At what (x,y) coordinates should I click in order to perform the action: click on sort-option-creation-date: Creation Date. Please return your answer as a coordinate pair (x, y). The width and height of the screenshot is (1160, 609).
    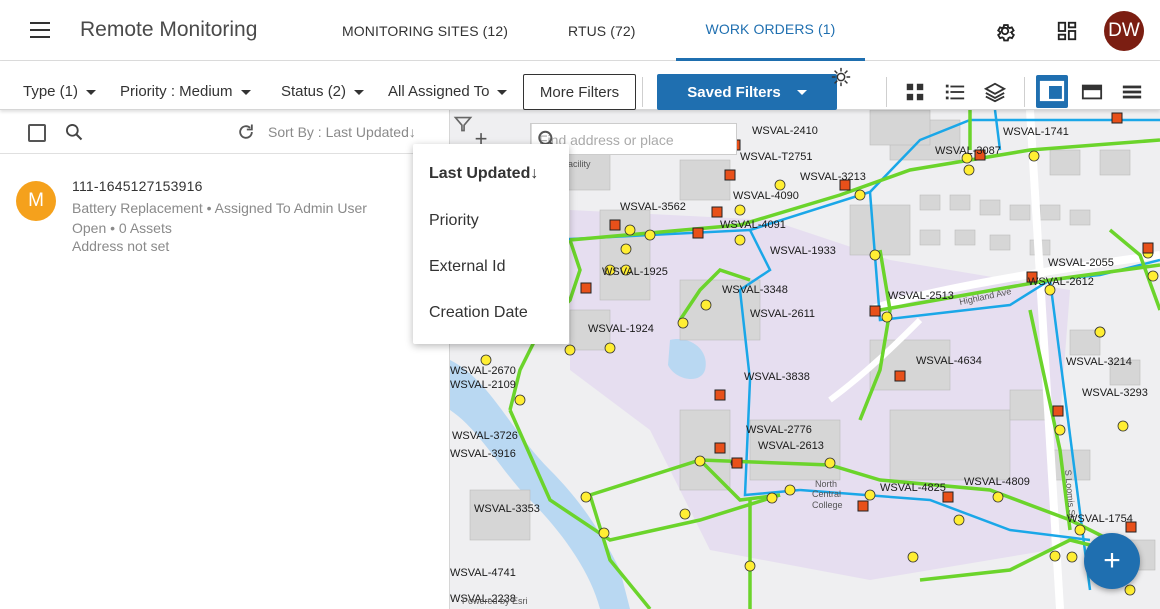
    Looking at the image, I should click on (478, 313).